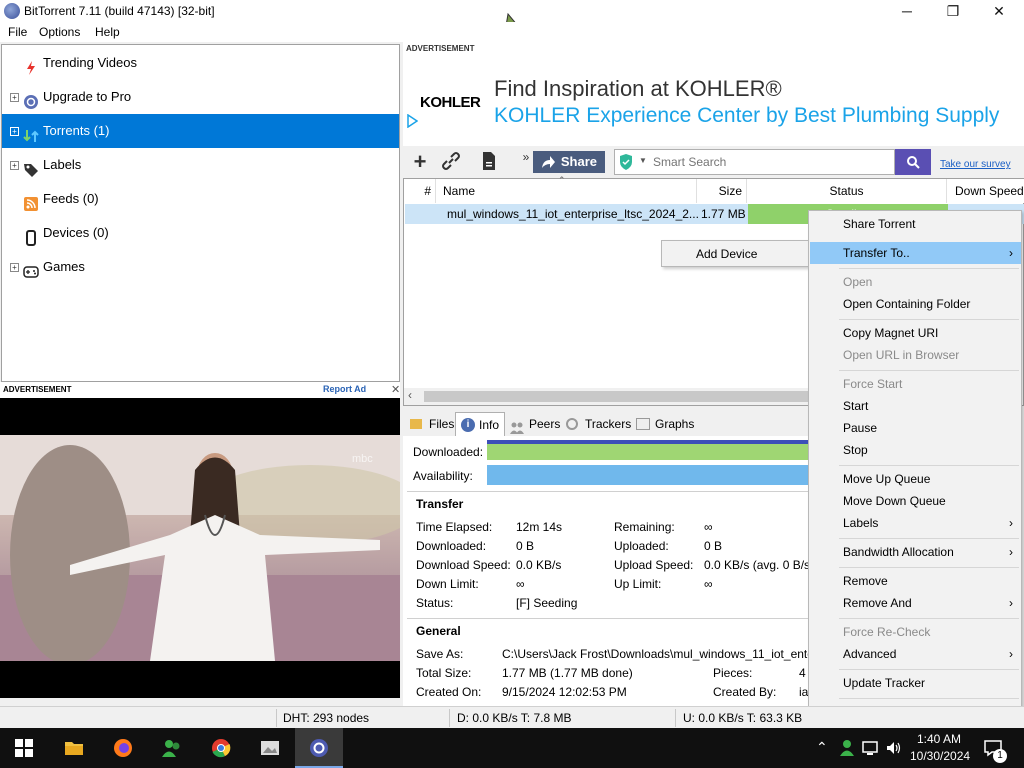  Describe the element at coordinates (59, 32) in the screenshot. I see `menu-options: Options` at that location.